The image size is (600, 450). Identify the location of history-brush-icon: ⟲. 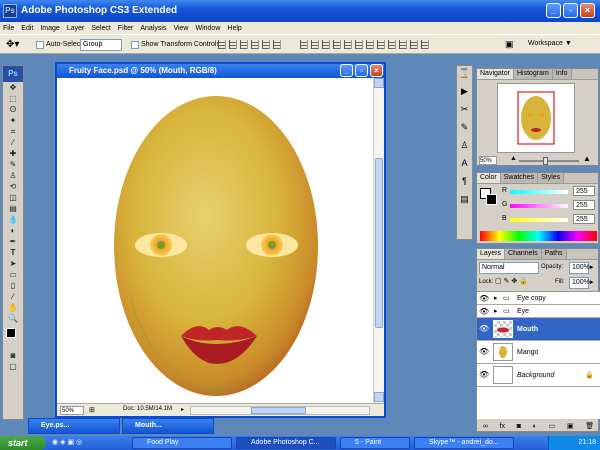
(13, 186).